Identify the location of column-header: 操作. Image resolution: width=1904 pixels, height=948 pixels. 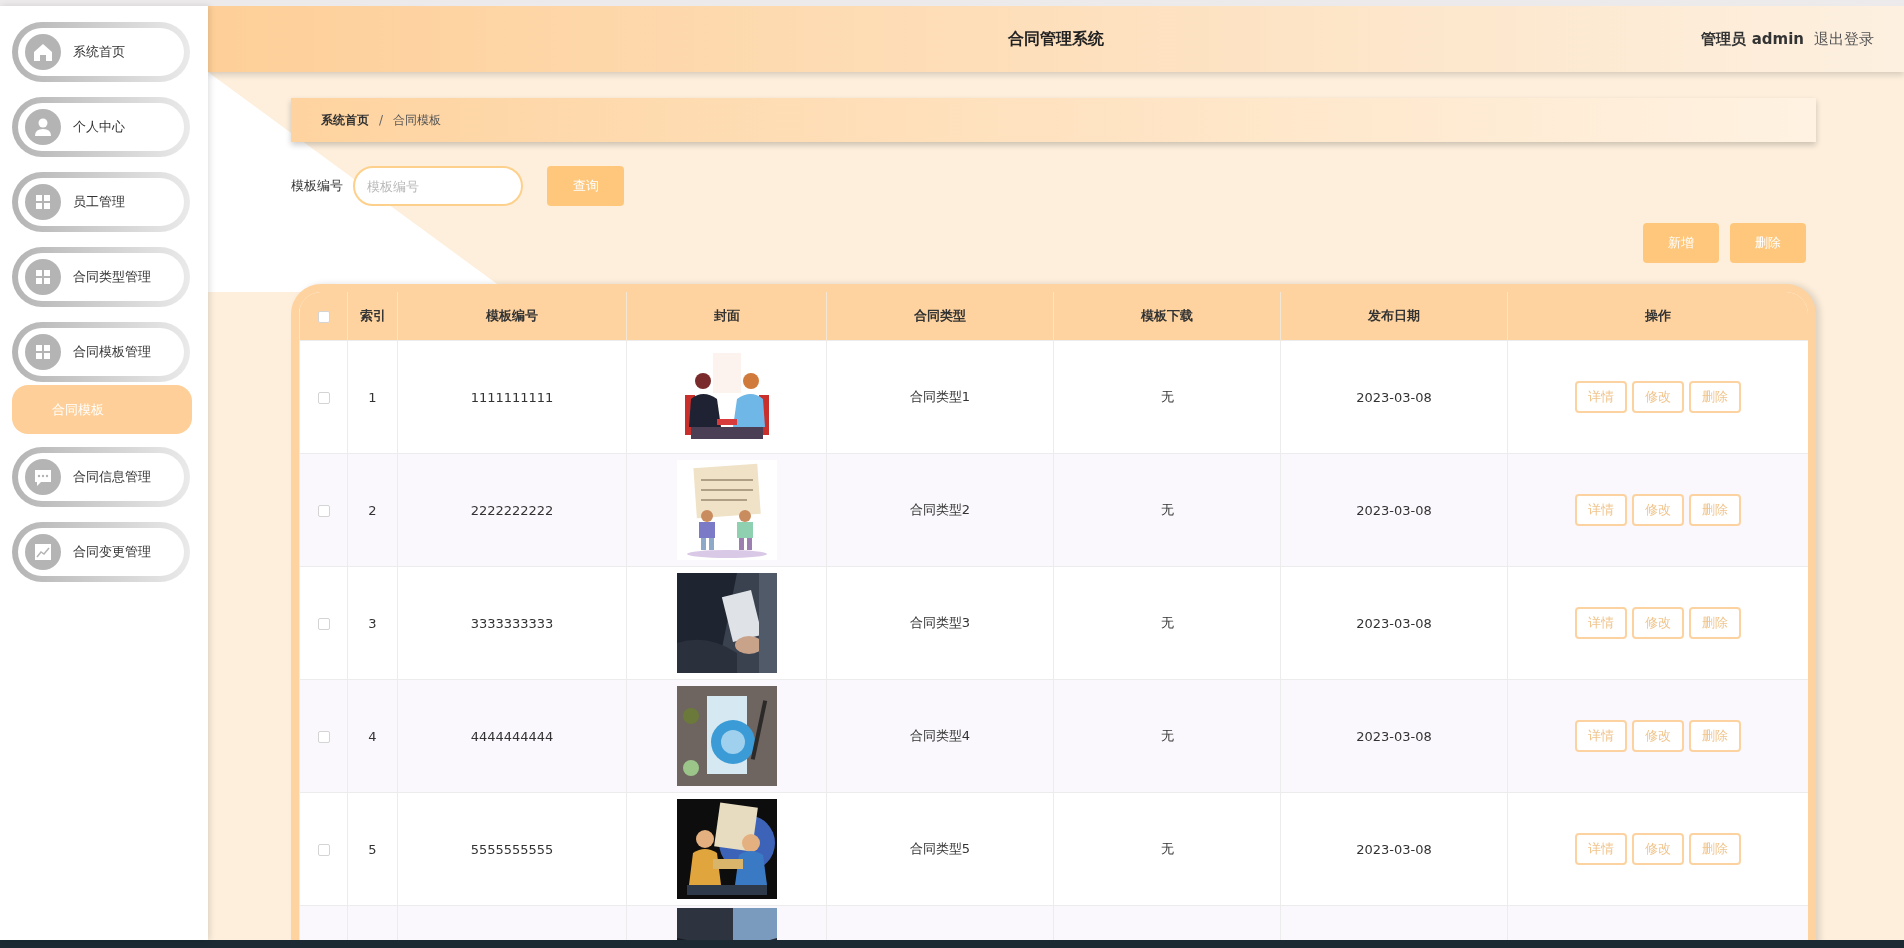
(1657, 316).